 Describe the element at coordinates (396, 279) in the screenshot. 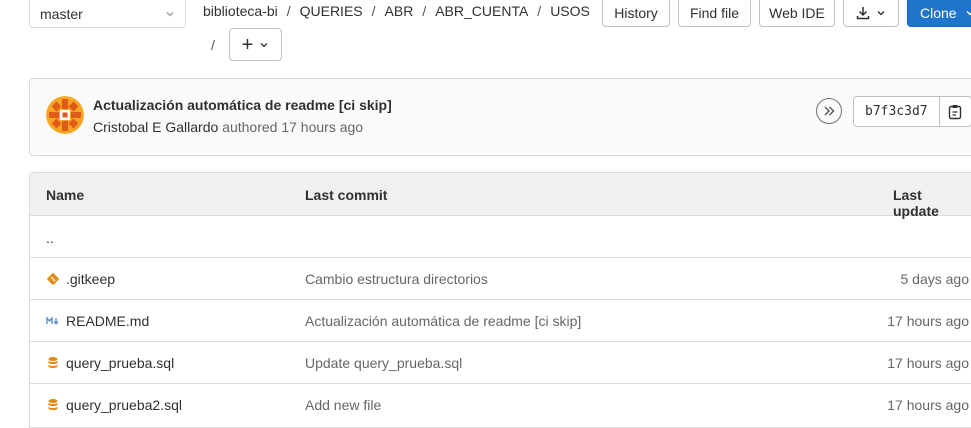

I see `file-last-commit: Cambio estructura directorios` at that location.